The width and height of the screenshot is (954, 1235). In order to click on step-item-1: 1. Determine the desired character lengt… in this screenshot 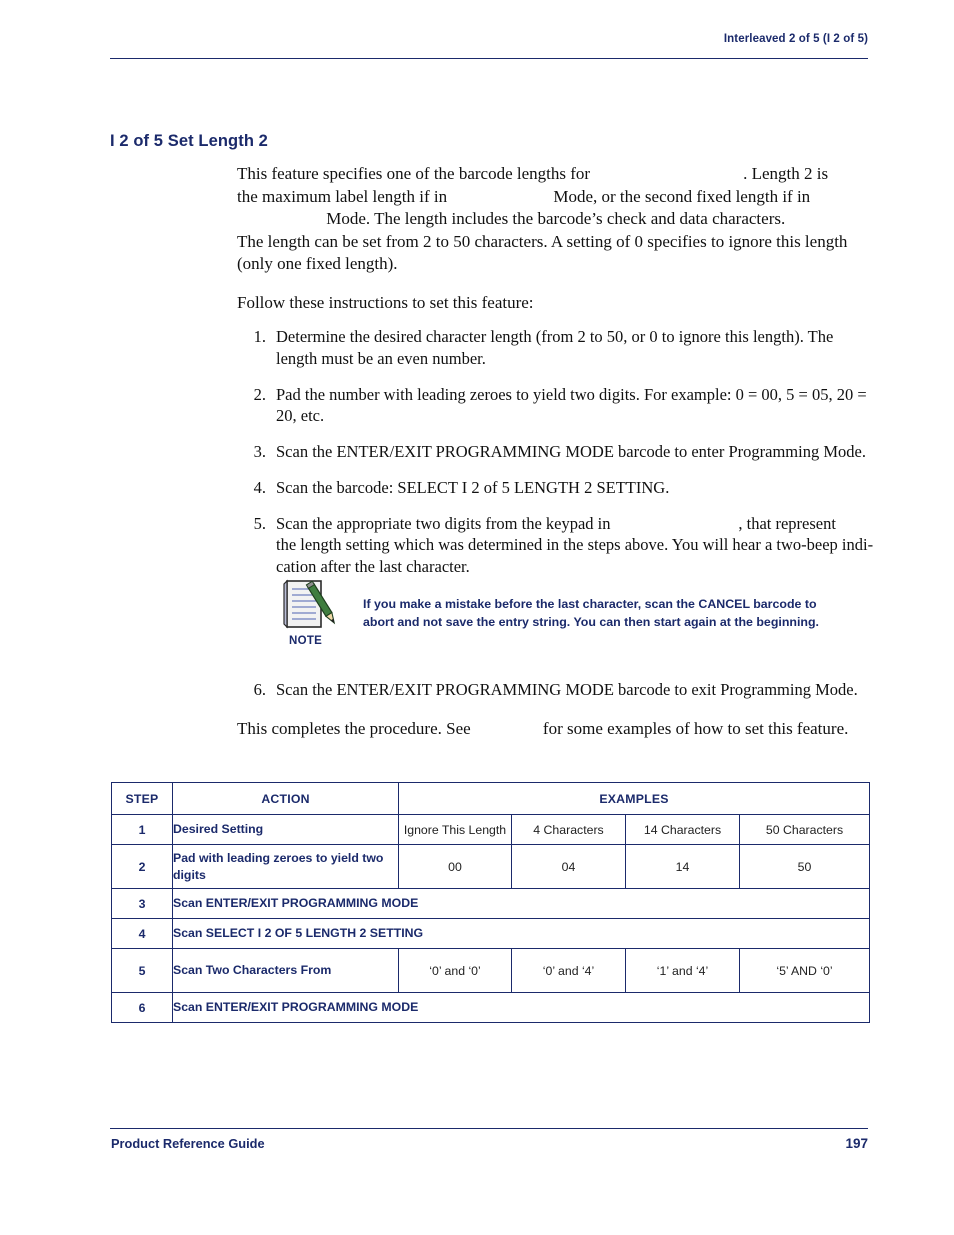, I will do `click(559, 348)`.